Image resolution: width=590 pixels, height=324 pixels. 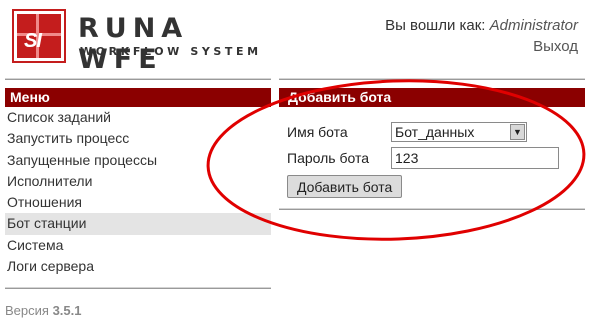 What do you see at coordinates (138, 310) in the screenshot?
I see `version-info: Версия 3.5.1` at bounding box center [138, 310].